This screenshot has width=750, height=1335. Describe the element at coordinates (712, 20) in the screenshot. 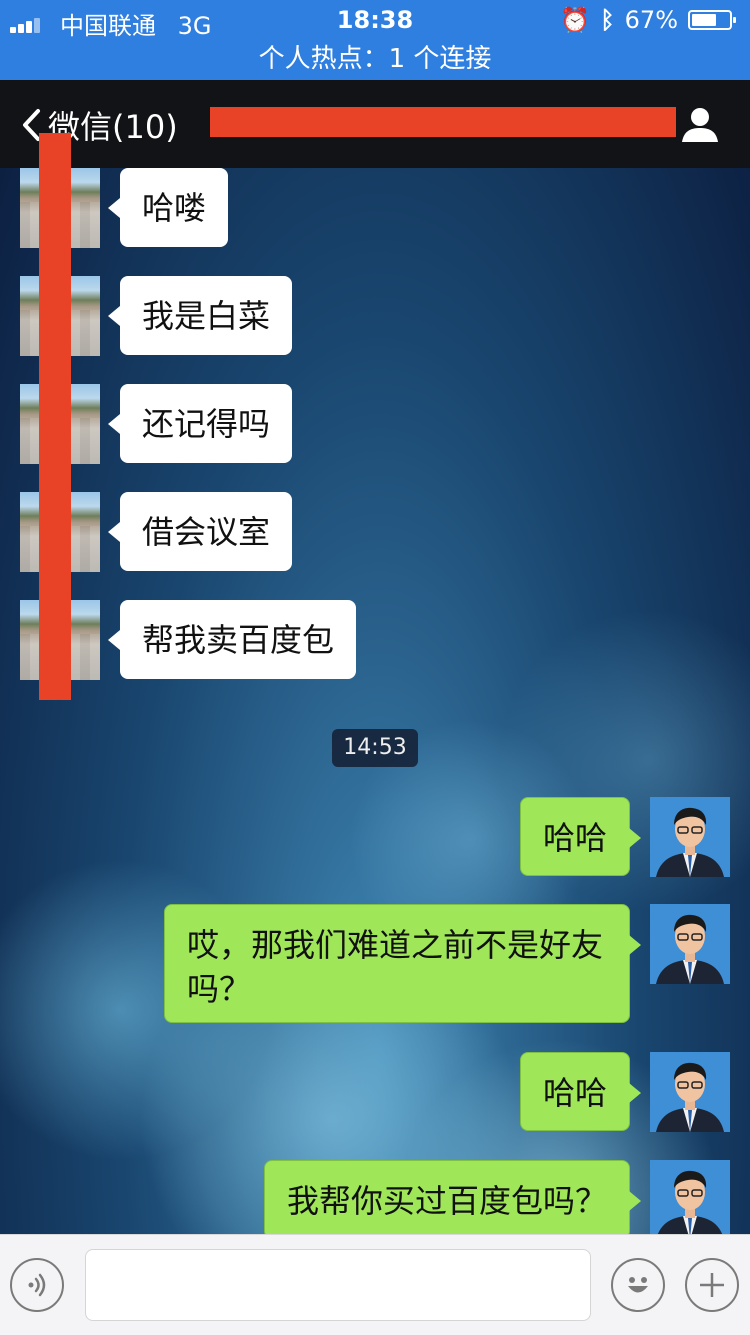

I see `battery-icon` at that location.